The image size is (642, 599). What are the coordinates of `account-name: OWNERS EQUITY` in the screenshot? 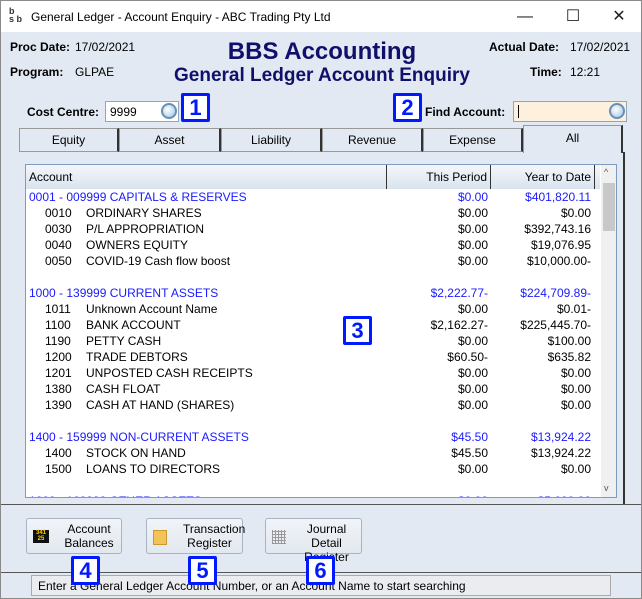 It's located at (137, 245).